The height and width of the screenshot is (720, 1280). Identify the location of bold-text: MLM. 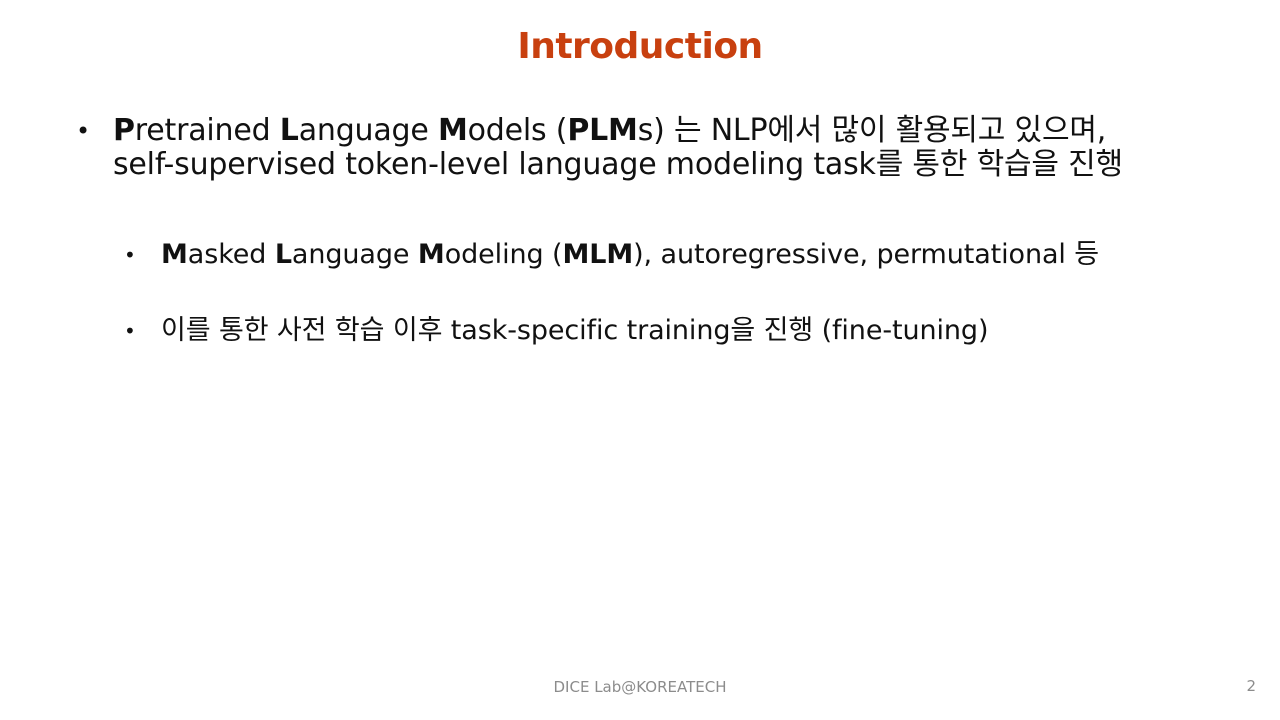
(598, 254).